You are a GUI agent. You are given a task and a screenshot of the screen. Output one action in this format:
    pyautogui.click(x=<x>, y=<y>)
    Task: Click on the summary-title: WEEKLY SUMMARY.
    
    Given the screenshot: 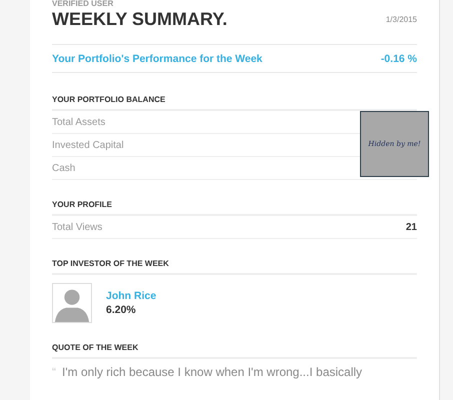 What is the action you would take?
    pyautogui.click(x=140, y=19)
    